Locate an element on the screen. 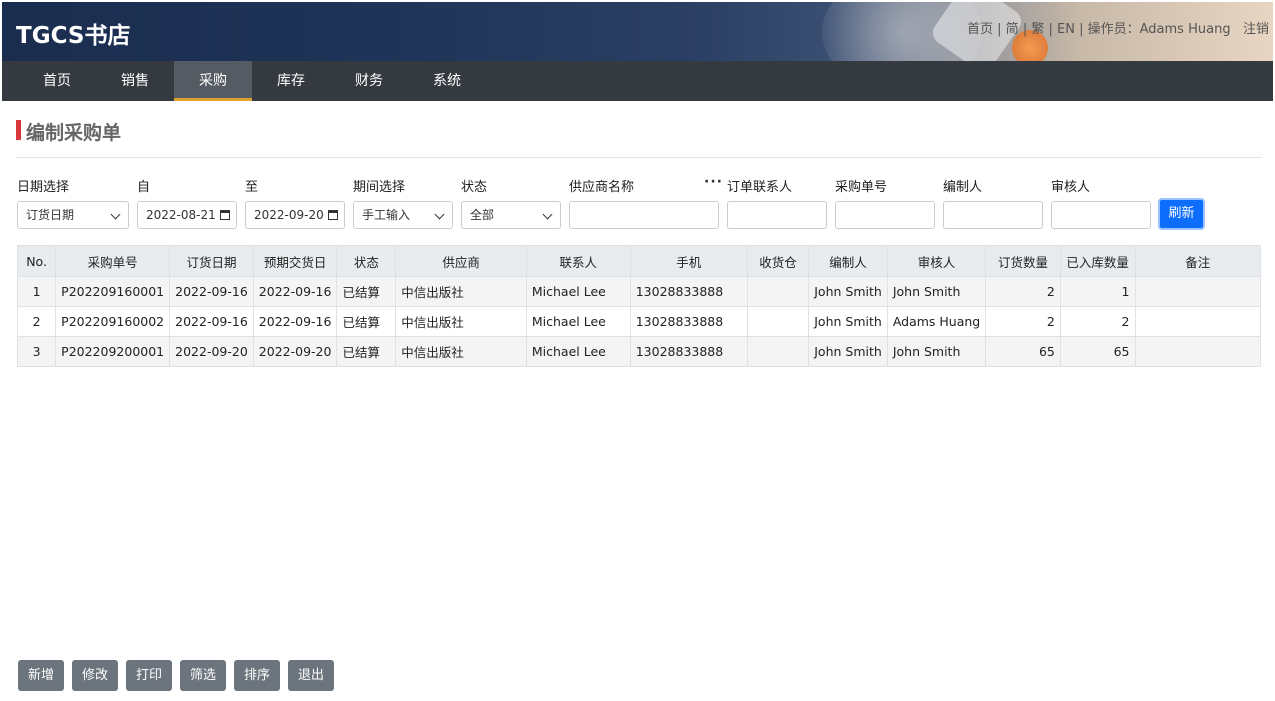 This screenshot has width=1275, height=701. column-header: 已入库数量 is located at coordinates (1097, 261).